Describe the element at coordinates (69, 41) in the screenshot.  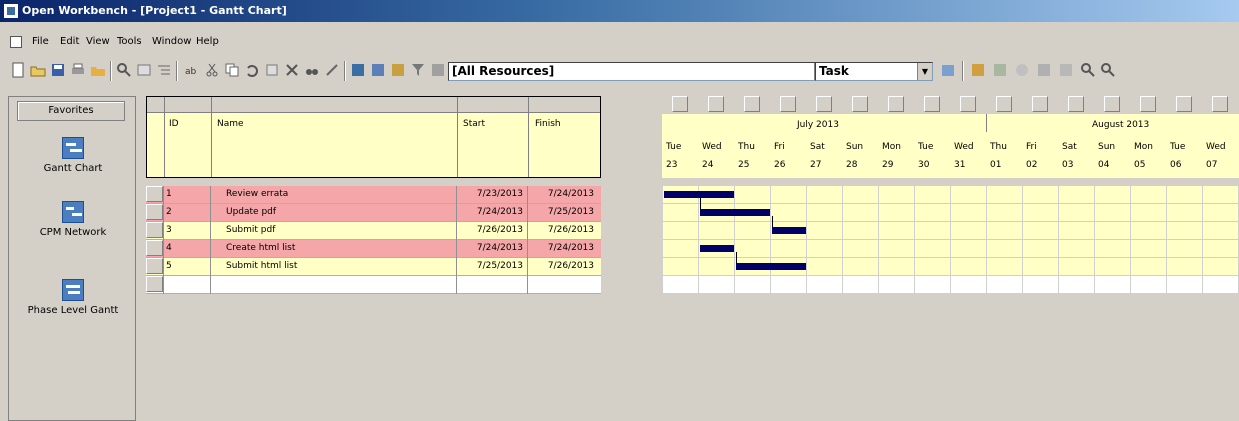
I see `menu-edit: Edit` at that location.